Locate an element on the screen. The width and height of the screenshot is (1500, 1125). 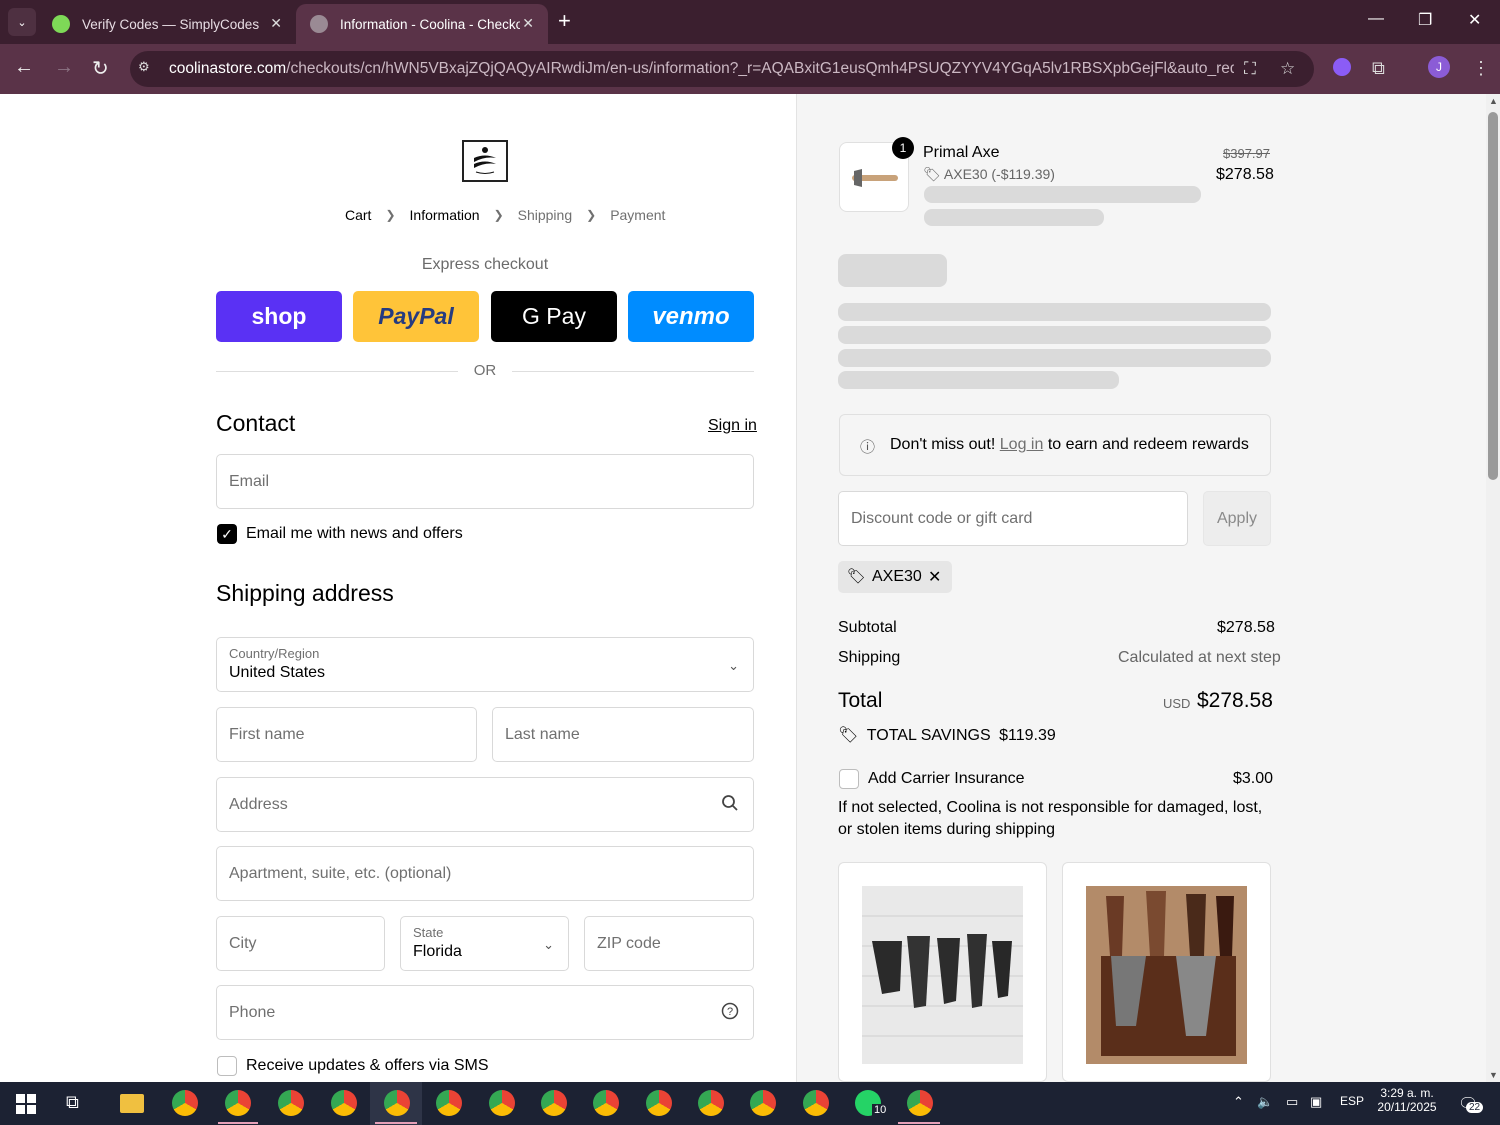
knife-set-photo is located at coordinates (942, 975).